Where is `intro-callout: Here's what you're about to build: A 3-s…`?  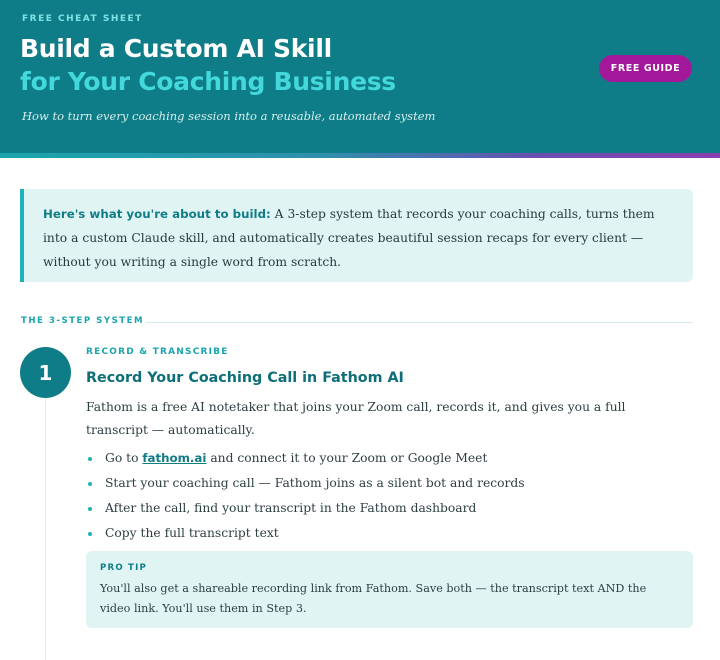
intro-callout: Here's what you're about to build: A 3-s… is located at coordinates (356, 235).